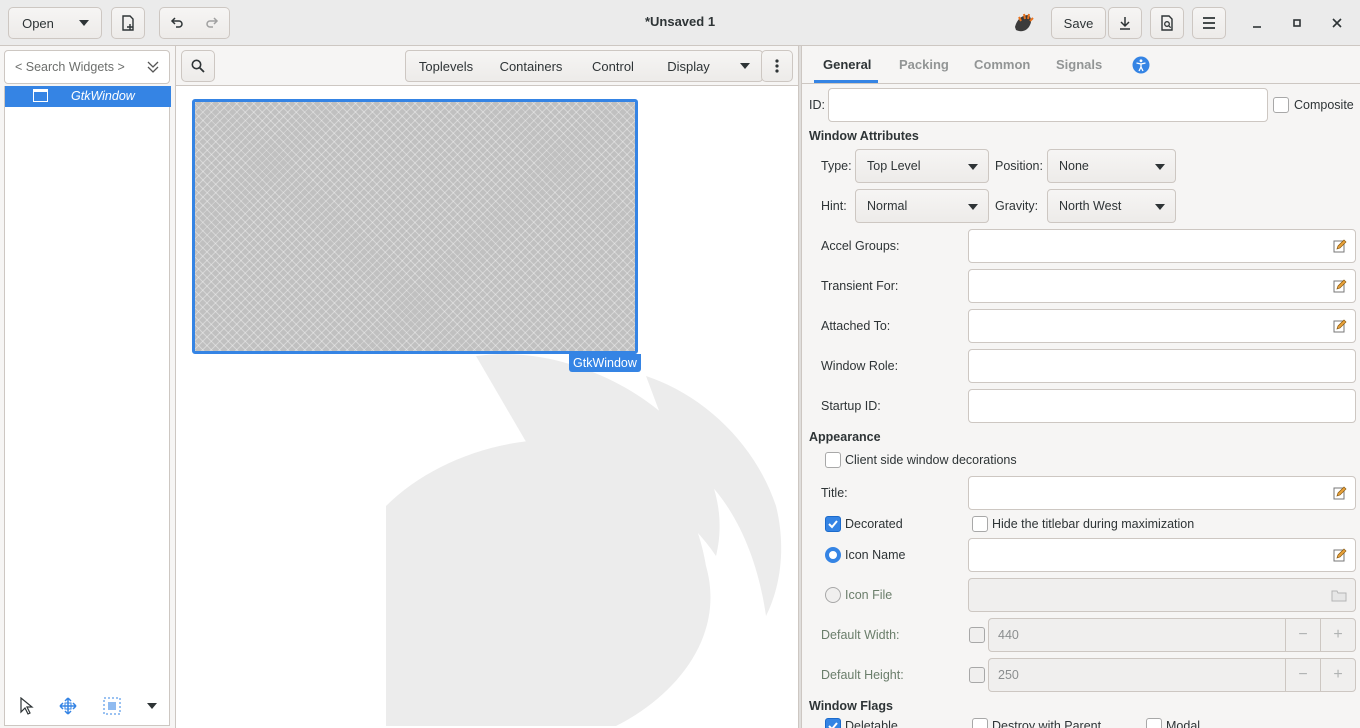 This screenshot has height=728, width=1360. I want to click on save-button: Save, so click(1078, 23).